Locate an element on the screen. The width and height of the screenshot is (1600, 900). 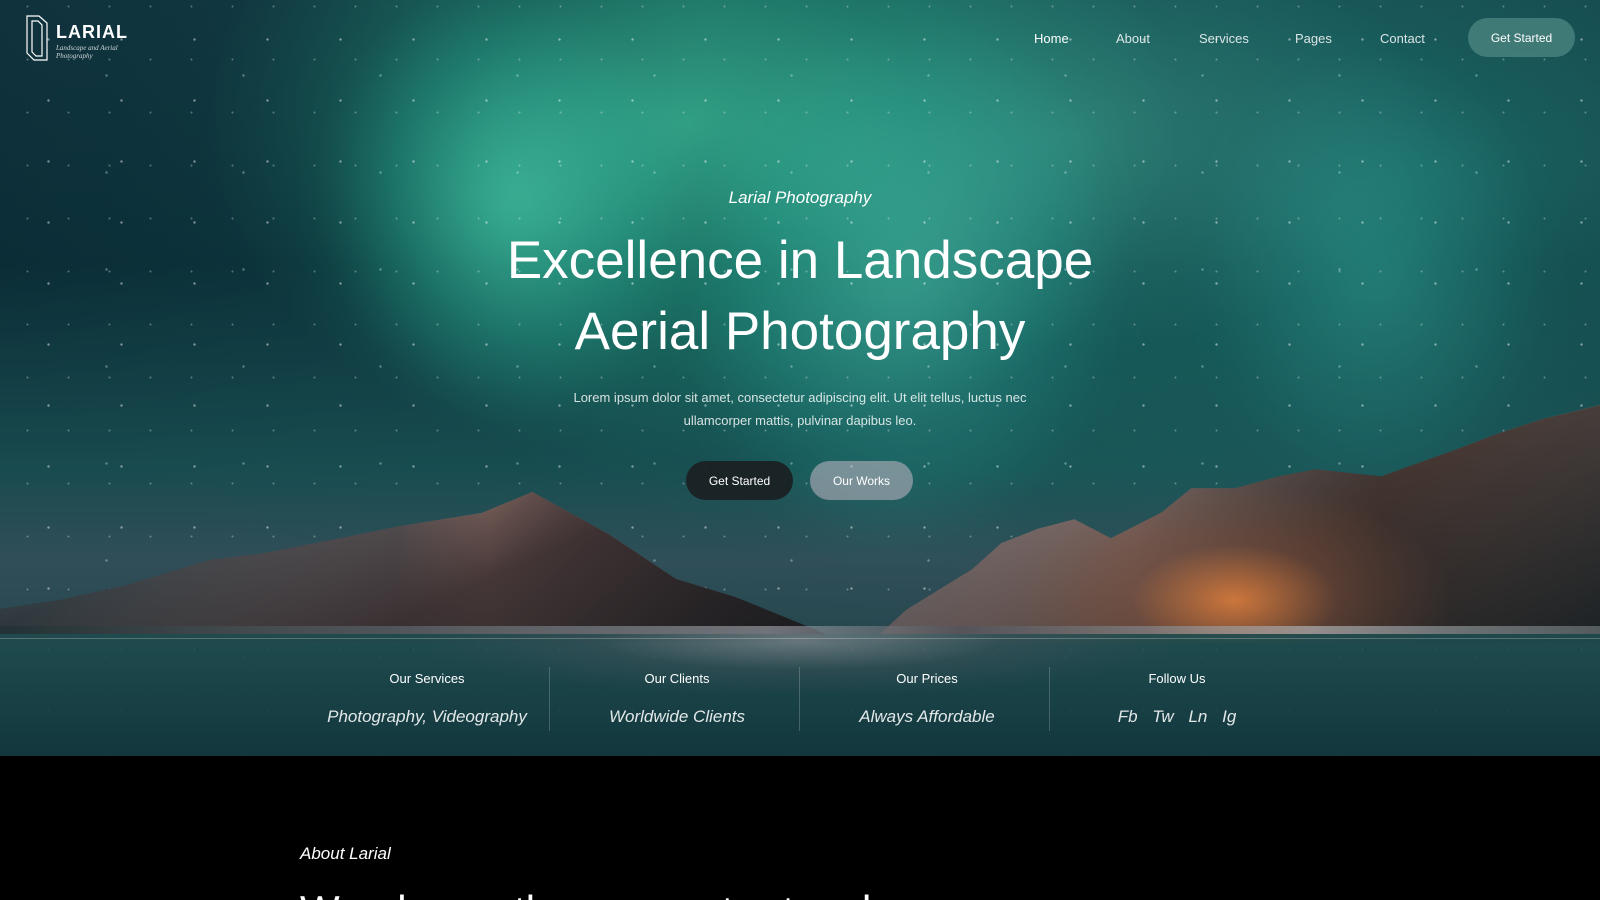
brand-logo-link: LARIAL Landscape and Aerial Photography is located at coordinates (80, 39).